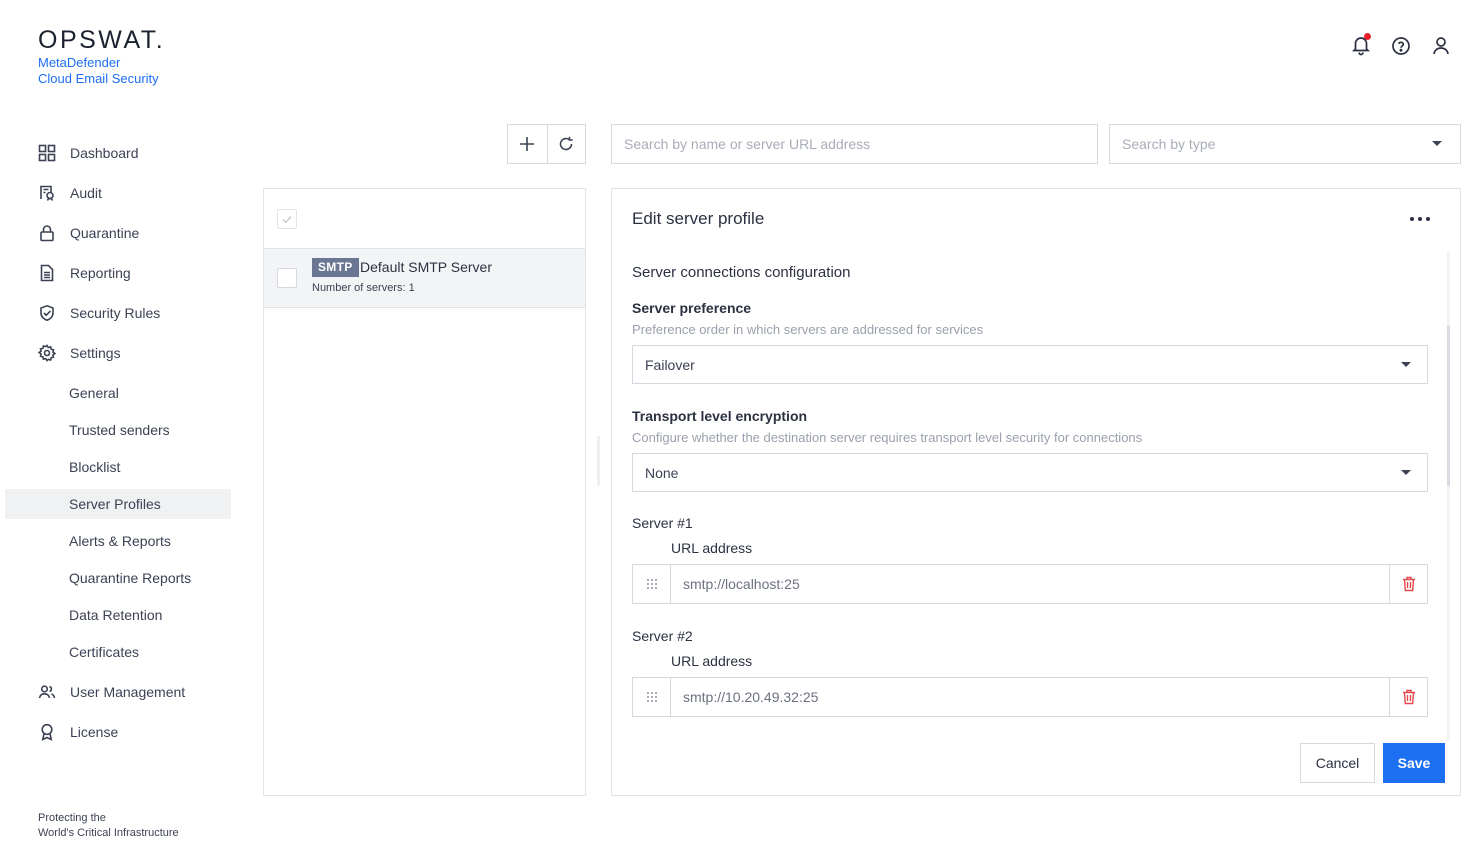 Image resolution: width=1481 pixels, height=868 pixels. Describe the element at coordinates (692, 308) in the screenshot. I see `server-preference-label: Server preference` at that location.